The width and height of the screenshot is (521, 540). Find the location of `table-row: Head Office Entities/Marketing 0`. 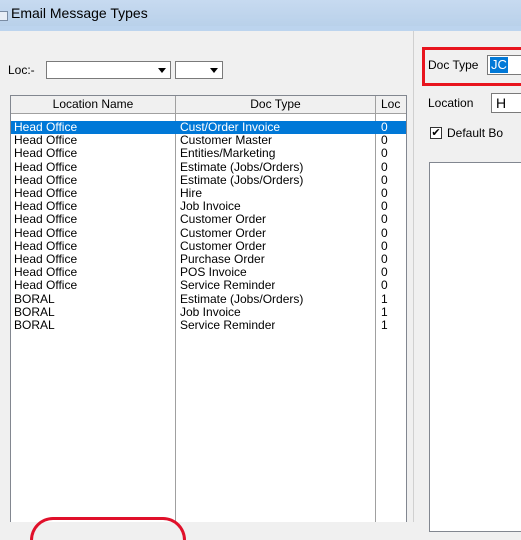

table-row: Head Office Entities/Marketing 0 is located at coordinates (208, 153).